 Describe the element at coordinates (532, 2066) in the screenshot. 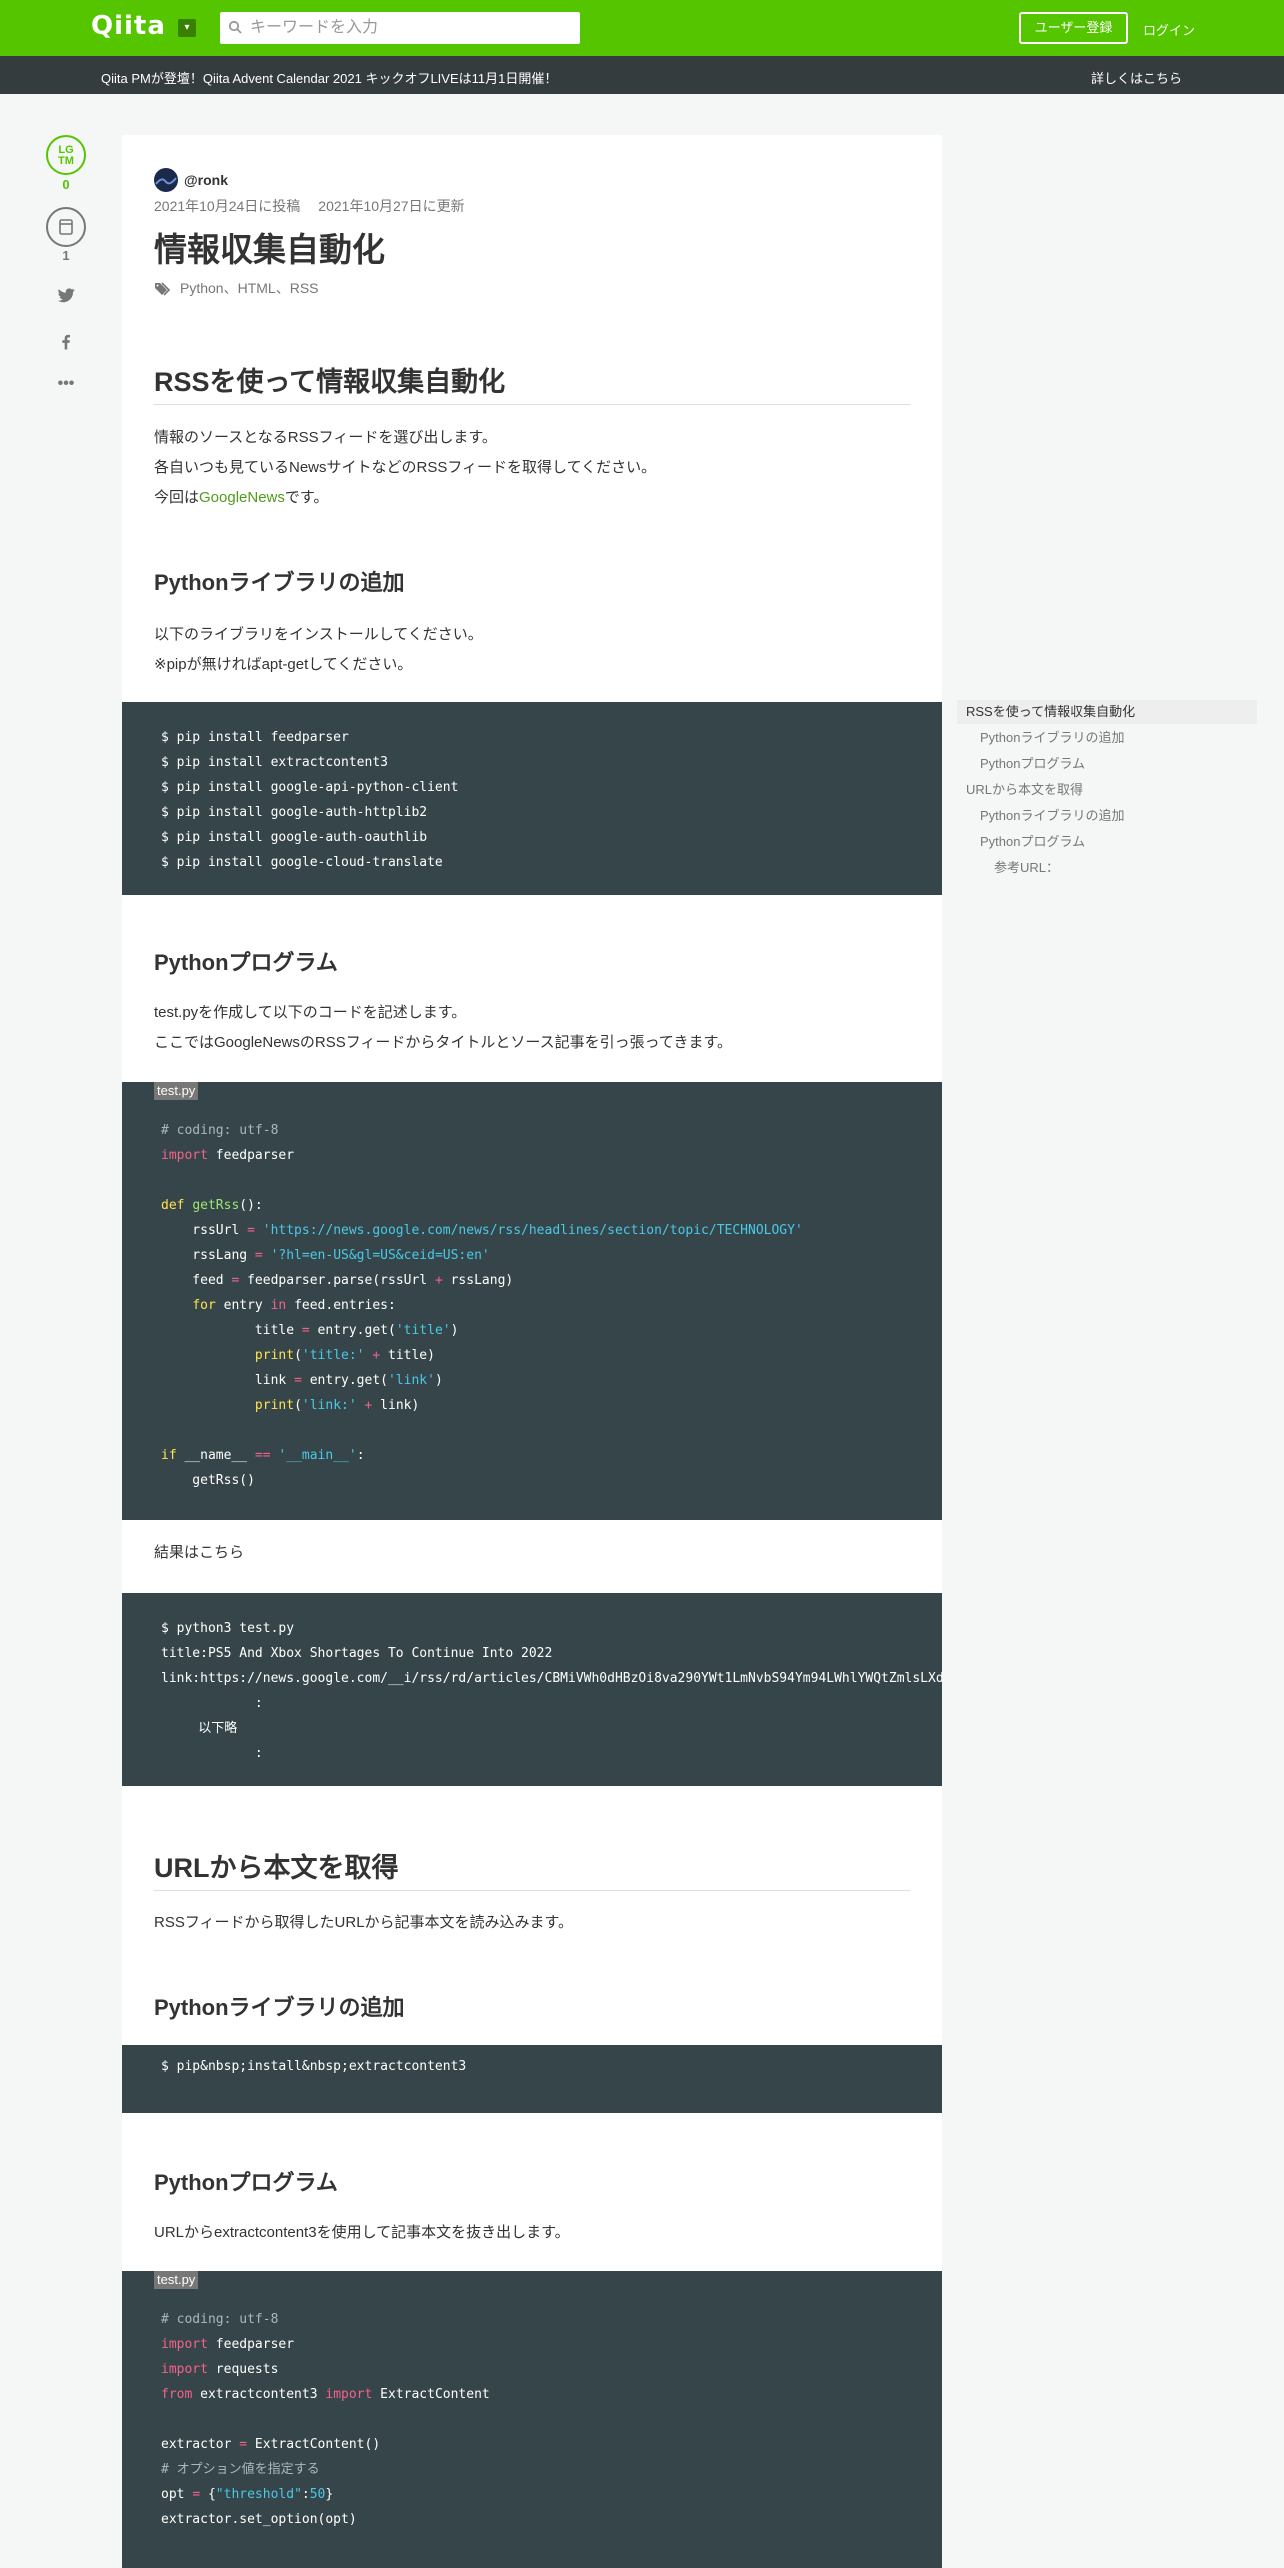

I see `code-content: $ pip&nbsp;install&nbsp;extractcontent3` at that location.